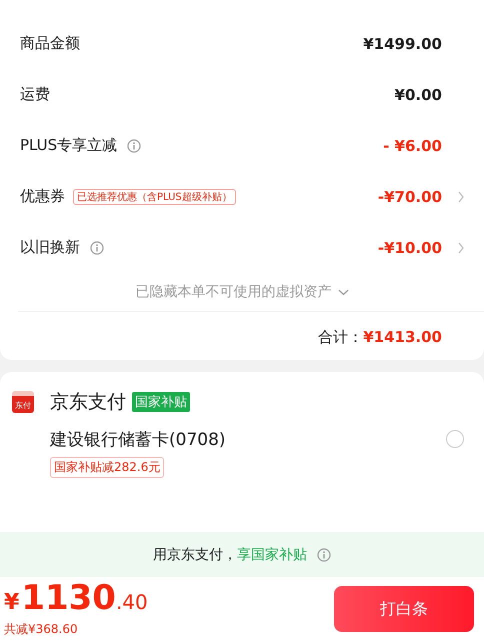 This screenshot has height=641, width=484. What do you see at coordinates (50, 247) in the screenshot?
I see `row-label: 以旧换新` at bounding box center [50, 247].